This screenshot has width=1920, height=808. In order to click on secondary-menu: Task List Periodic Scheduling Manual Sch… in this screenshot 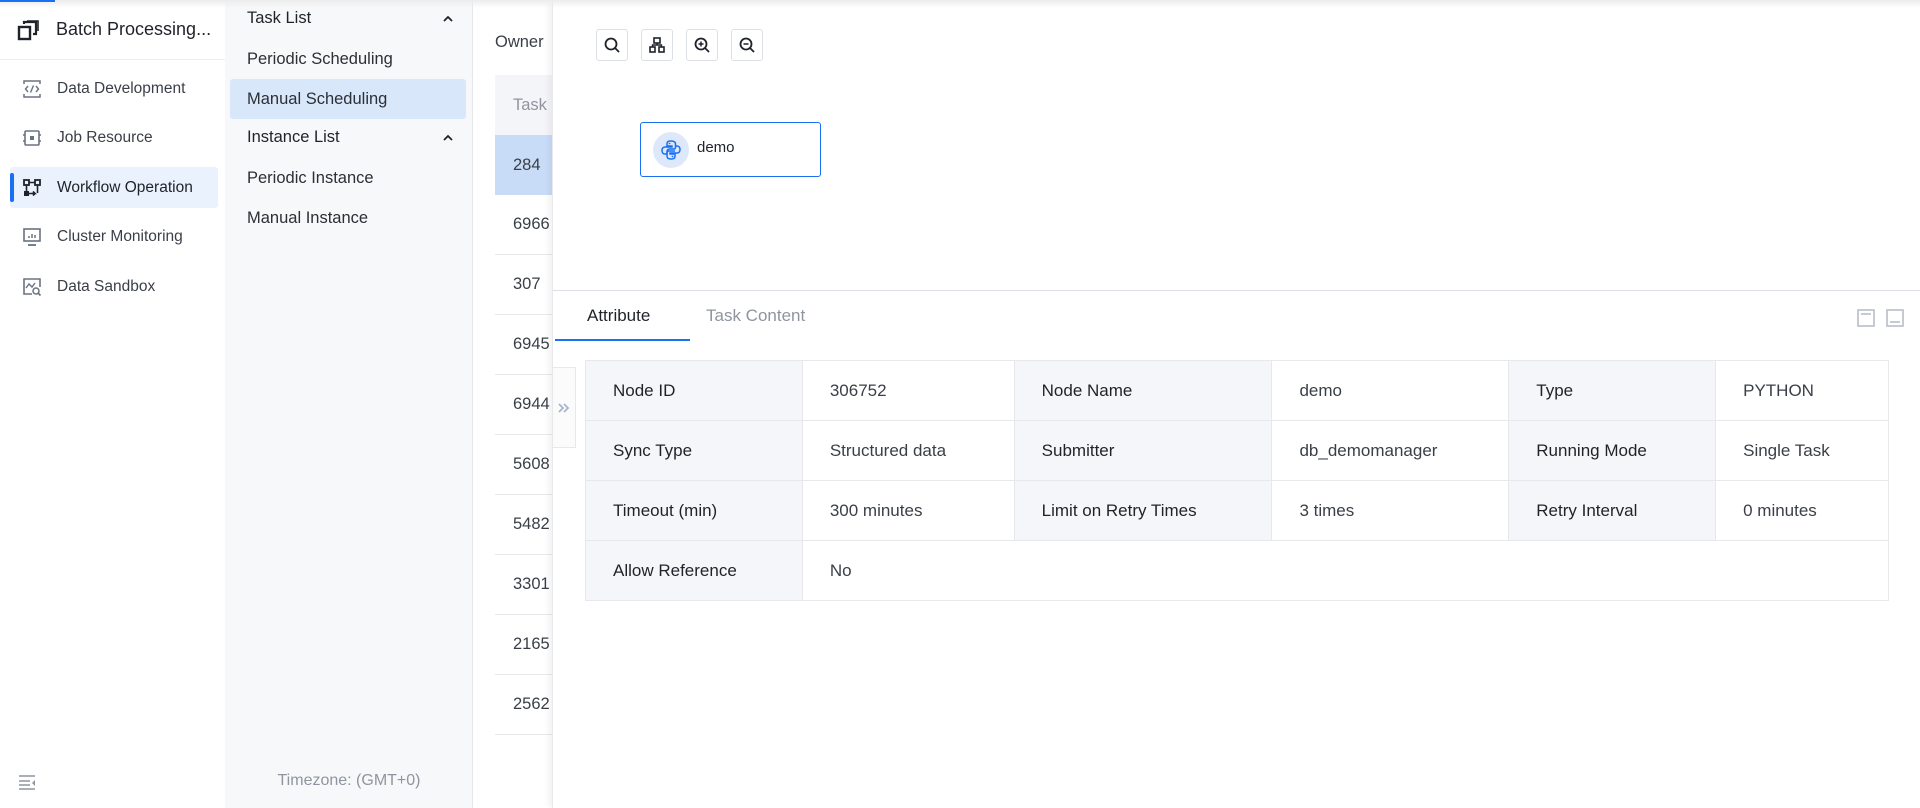, I will do `click(349, 404)`.